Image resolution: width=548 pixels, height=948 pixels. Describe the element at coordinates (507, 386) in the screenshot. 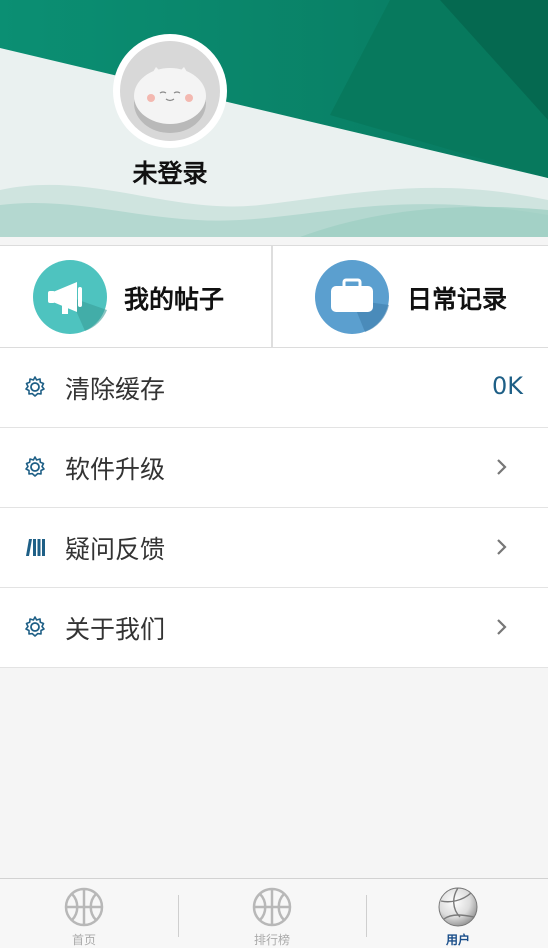

I see `cache-size-value: 0K` at that location.